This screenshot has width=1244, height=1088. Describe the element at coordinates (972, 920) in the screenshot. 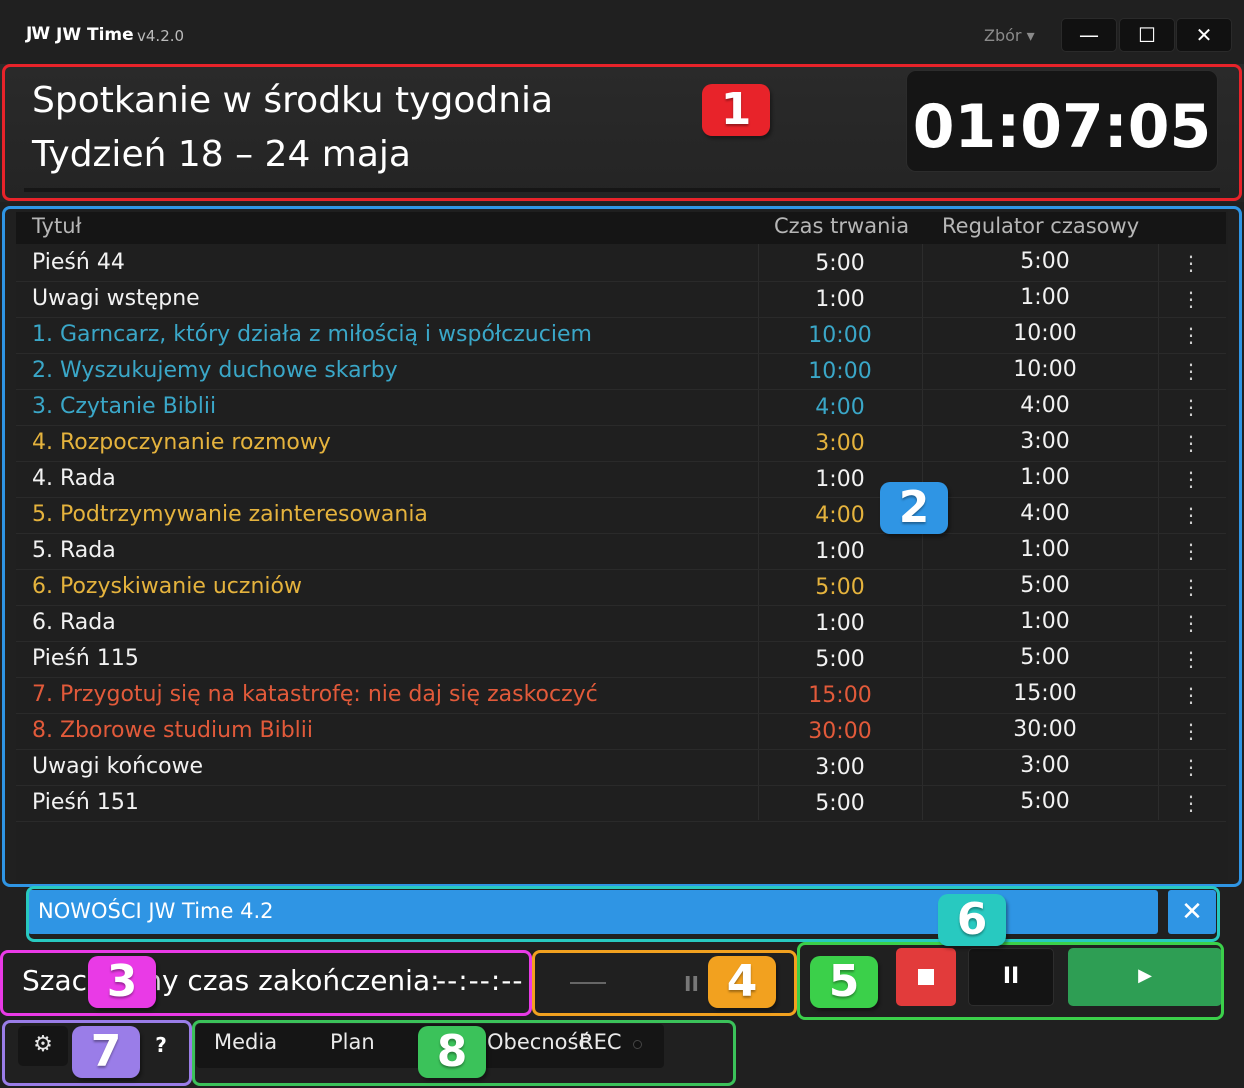

I see `annotation-badge-6: 6` at that location.